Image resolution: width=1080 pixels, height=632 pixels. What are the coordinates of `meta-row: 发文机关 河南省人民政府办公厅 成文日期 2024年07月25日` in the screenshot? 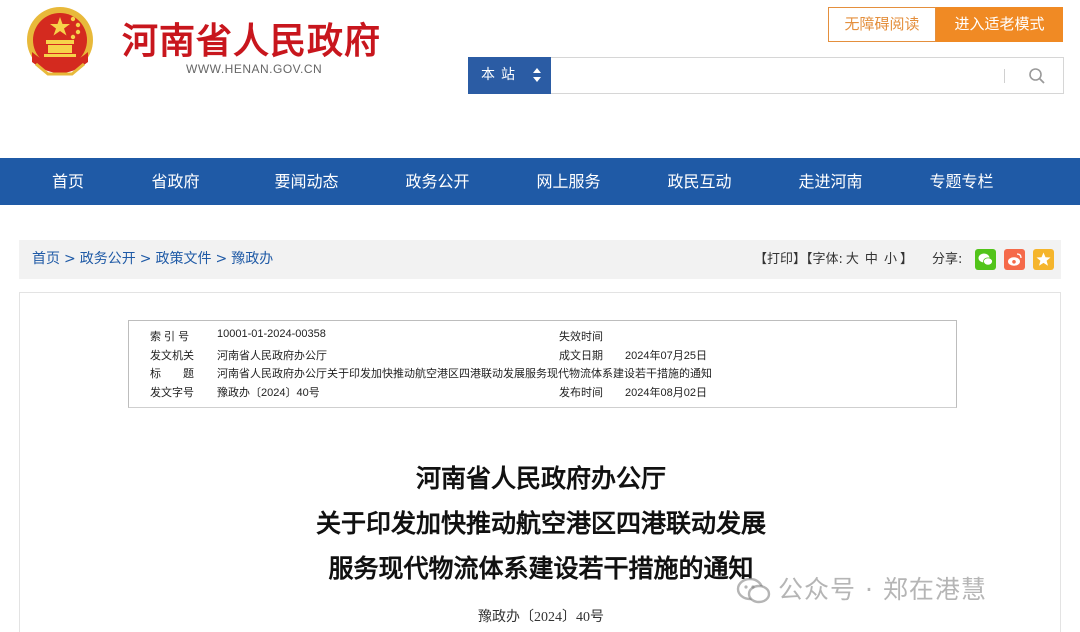 It's located at (542, 356).